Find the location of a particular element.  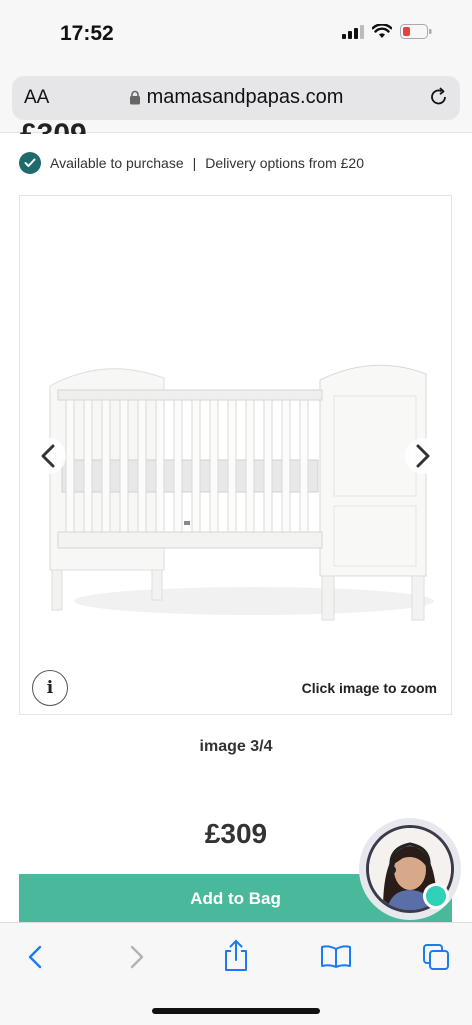

check-icon is located at coordinates (30, 163).